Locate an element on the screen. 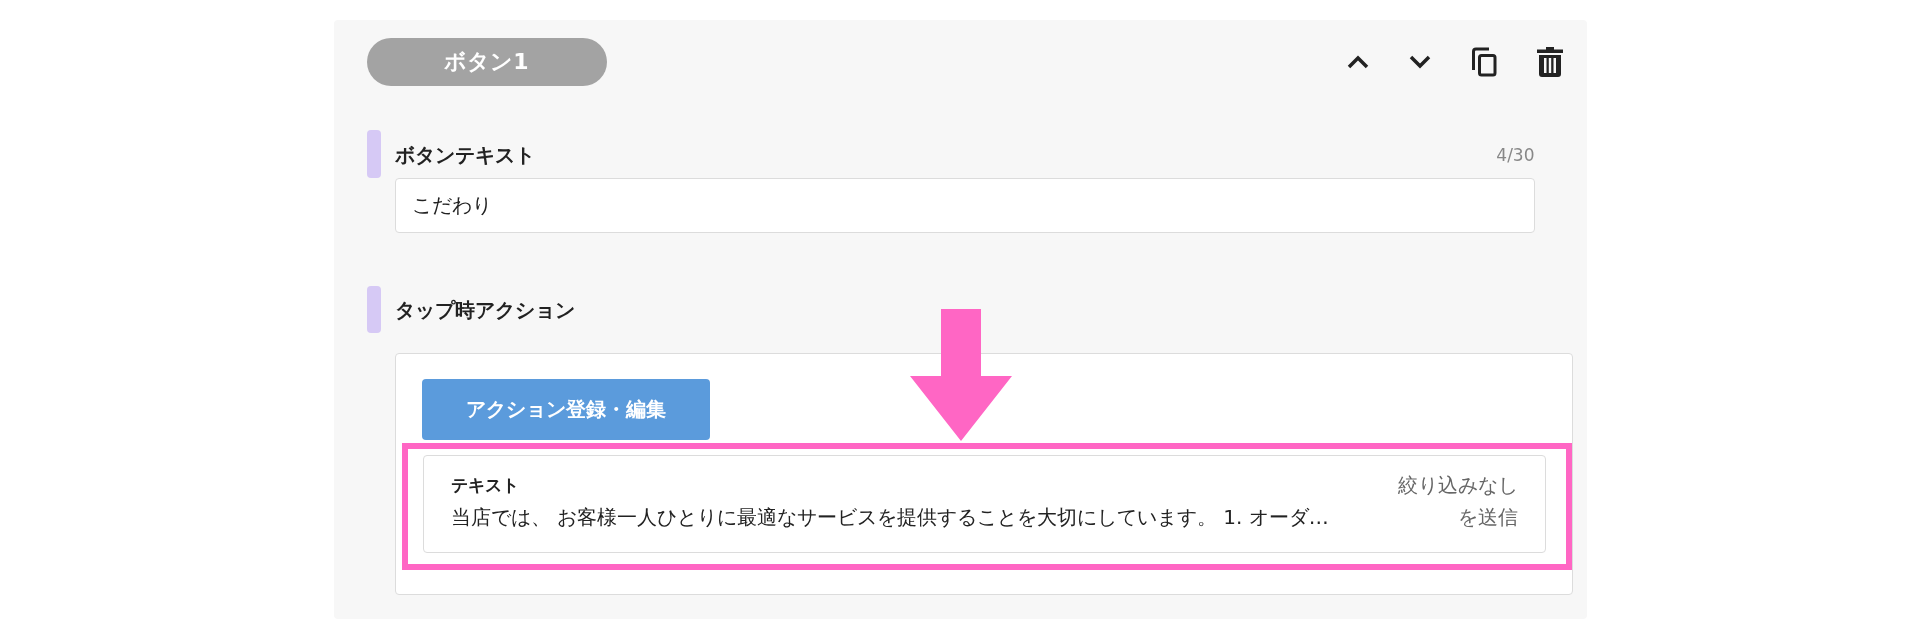  chevron-down-icon is located at coordinates (1419, 62).